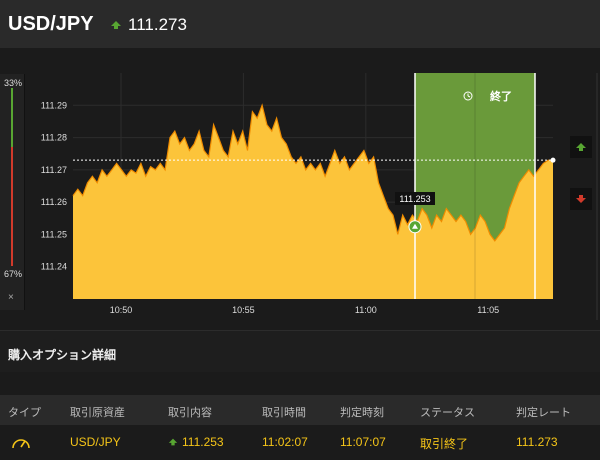 This screenshot has width=600, height=460. What do you see at coordinates (488, 310) in the screenshot?
I see `x-tick-label: 11:05` at bounding box center [488, 310].